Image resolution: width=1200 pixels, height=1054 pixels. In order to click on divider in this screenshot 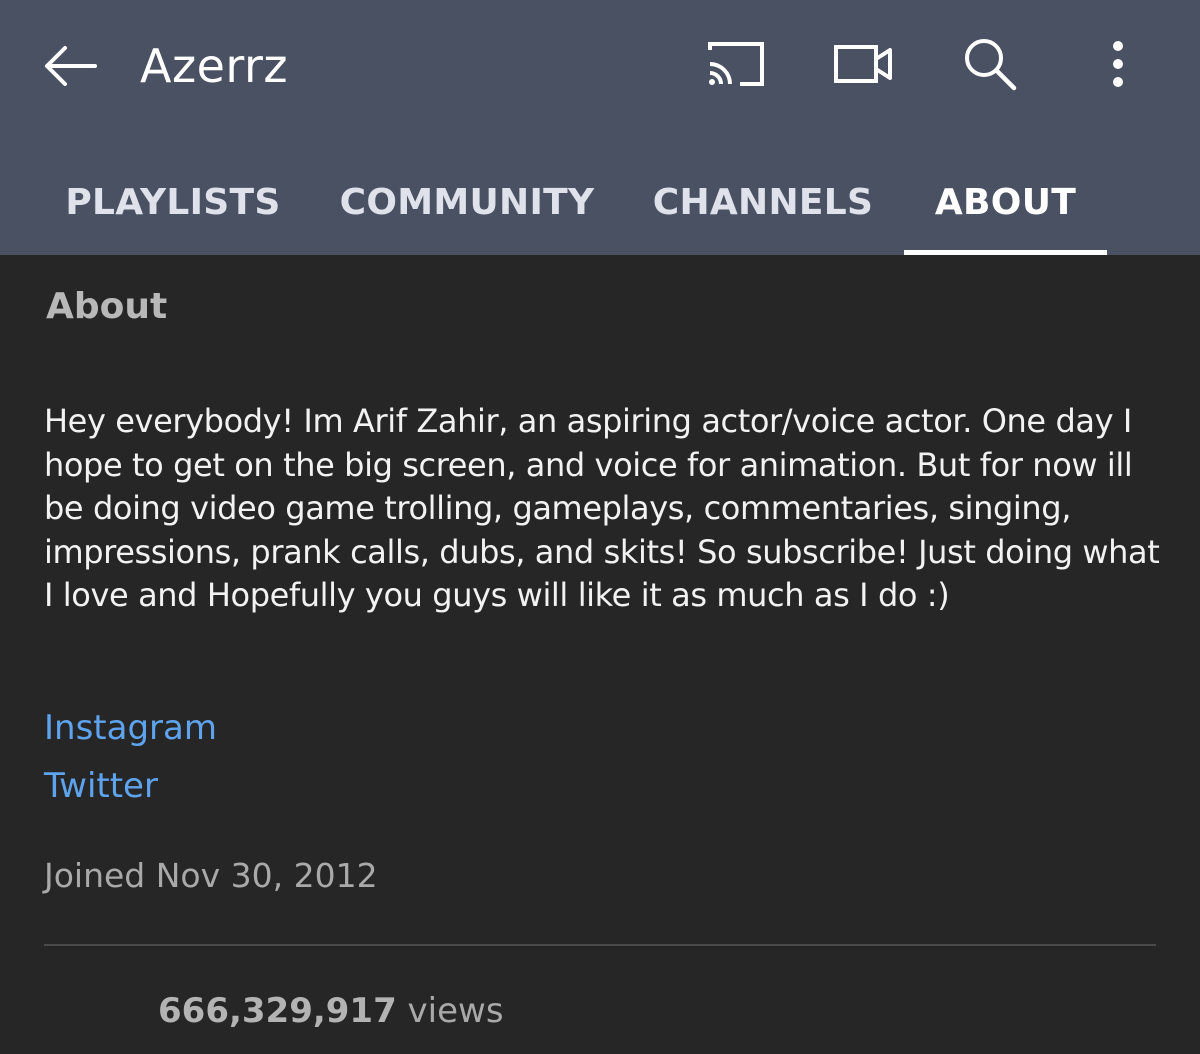, I will do `click(600, 945)`.